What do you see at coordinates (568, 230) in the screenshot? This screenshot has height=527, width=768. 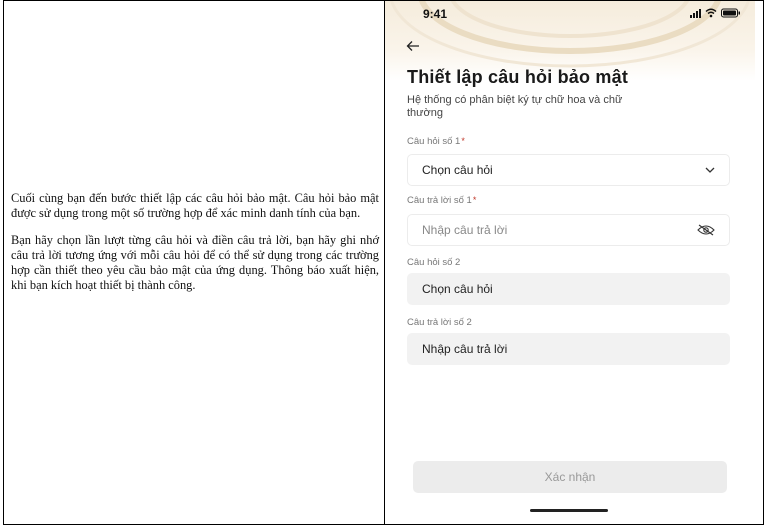 I see `answer-1-input: Nhập câu trả lời` at bounding box center [568, 230].